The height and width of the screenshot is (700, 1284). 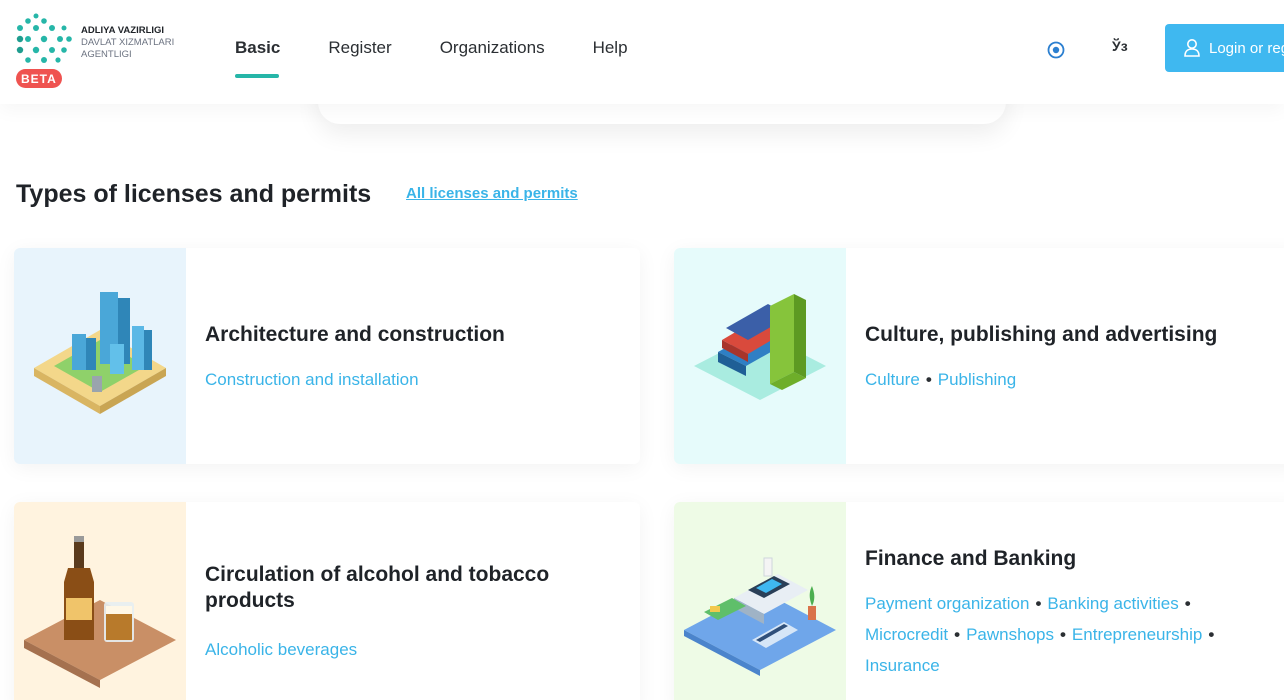 I want to click on card-links: Culture • Publishing, so click(x=940, y=379).